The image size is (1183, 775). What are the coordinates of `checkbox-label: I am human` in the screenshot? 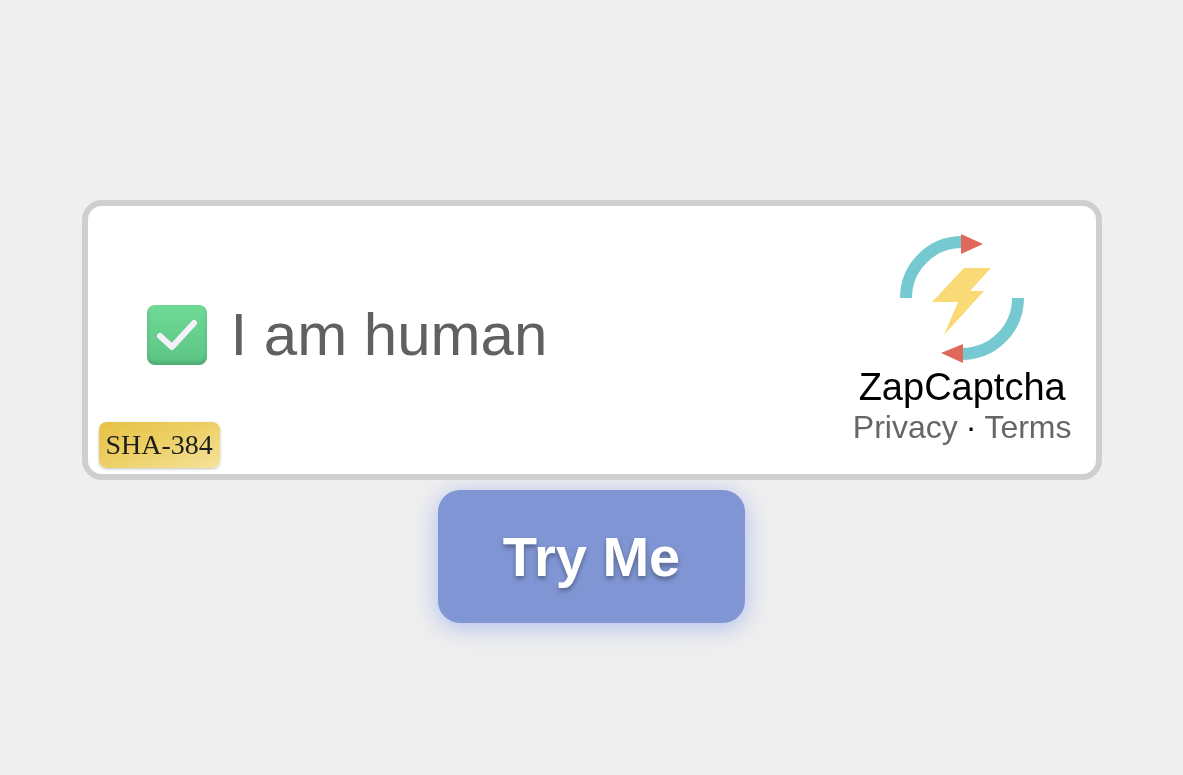 It's located at (389, 334).